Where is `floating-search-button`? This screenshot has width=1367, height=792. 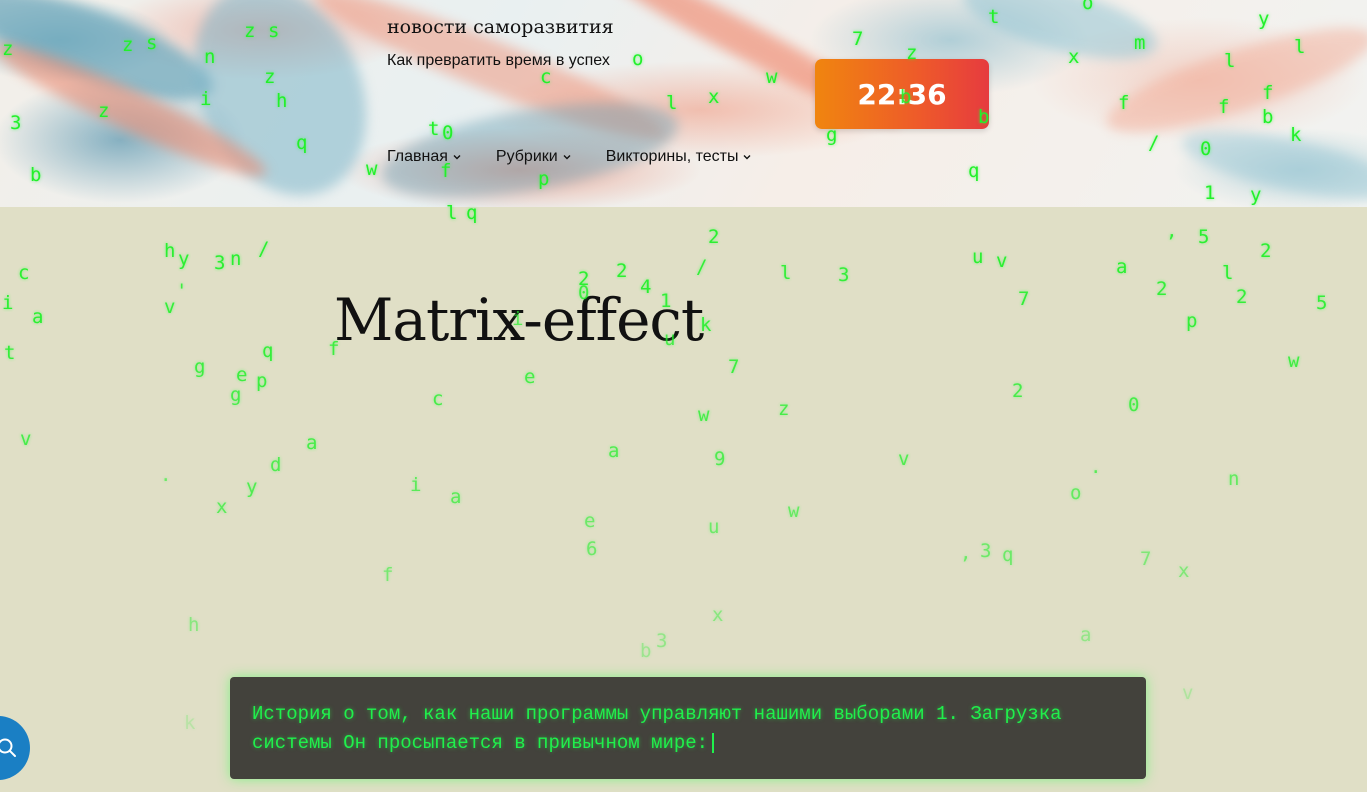
floating-search-button is located at coordinates (15, 748).